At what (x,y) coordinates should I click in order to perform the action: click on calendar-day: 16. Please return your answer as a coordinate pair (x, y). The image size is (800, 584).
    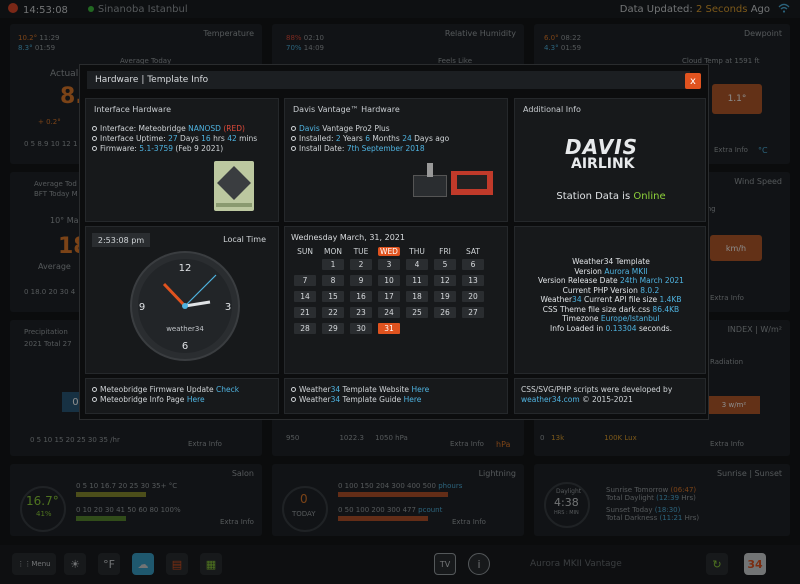
    Looking at the image, I should click on (361, 296).